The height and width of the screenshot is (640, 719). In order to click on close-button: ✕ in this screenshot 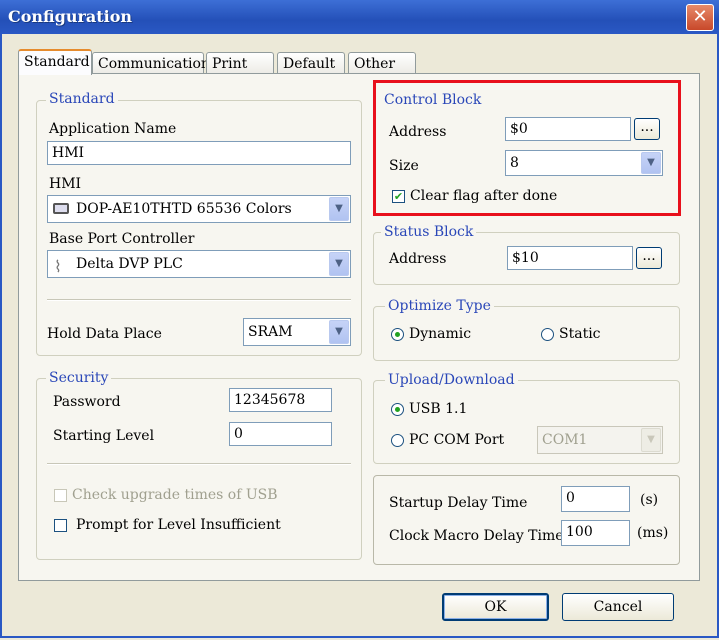, I will do `click(700, 17)`.